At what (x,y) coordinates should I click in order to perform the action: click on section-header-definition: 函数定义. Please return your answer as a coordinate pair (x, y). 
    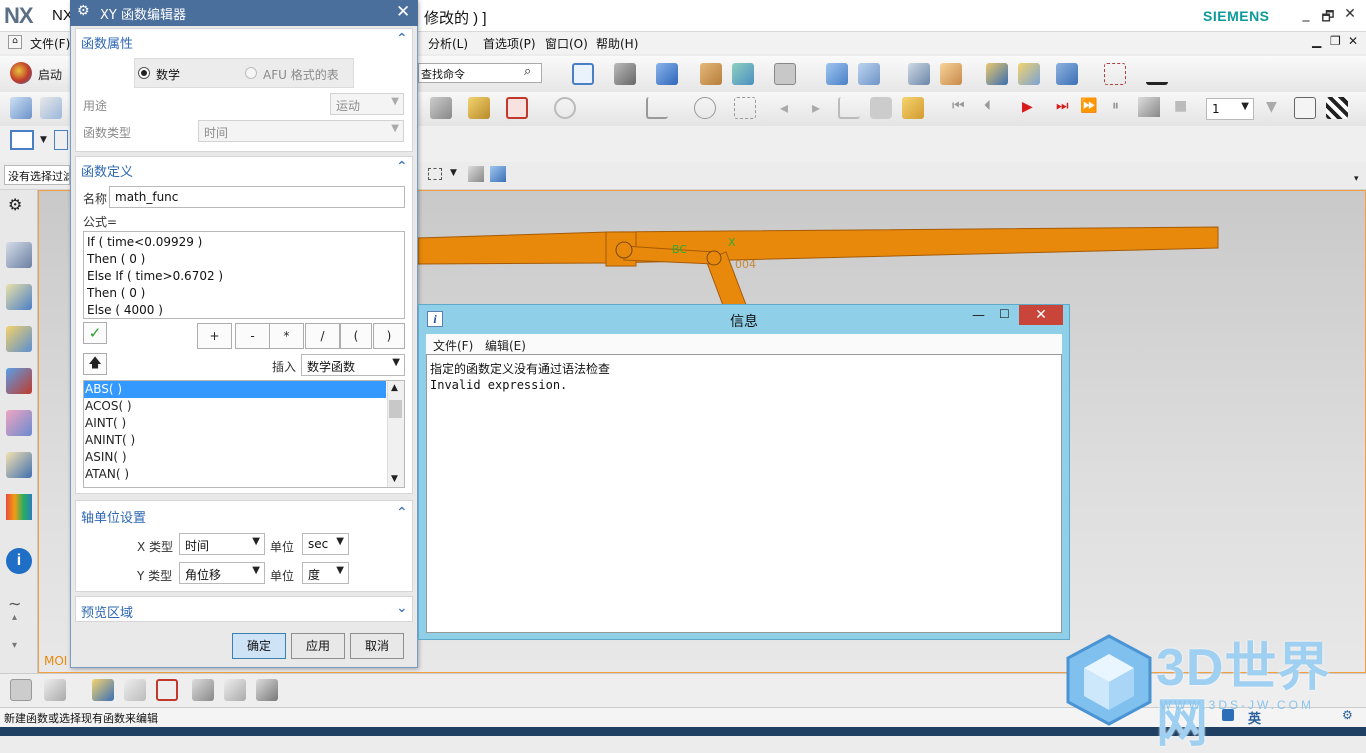
    Looking at the image, I should click on (107, 170).